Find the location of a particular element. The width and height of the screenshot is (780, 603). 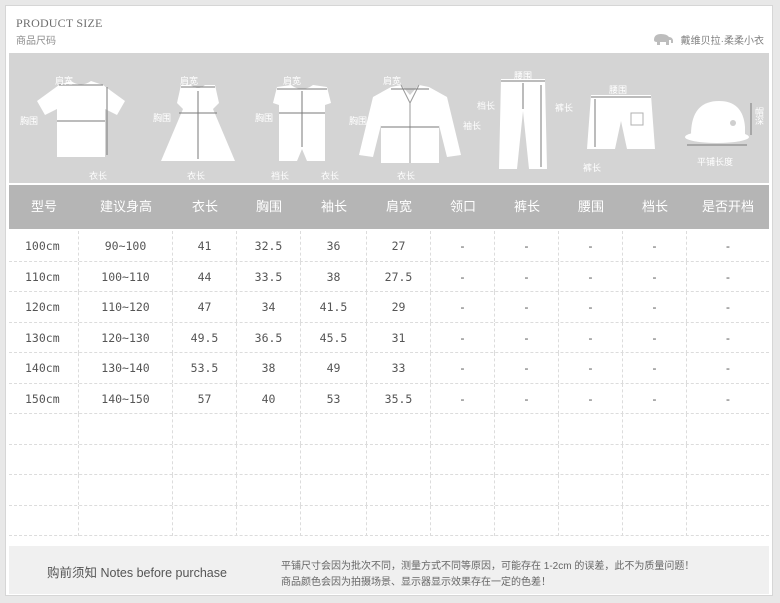

title-en: PRODUCT SIZE is located at coordinates (59, 23).